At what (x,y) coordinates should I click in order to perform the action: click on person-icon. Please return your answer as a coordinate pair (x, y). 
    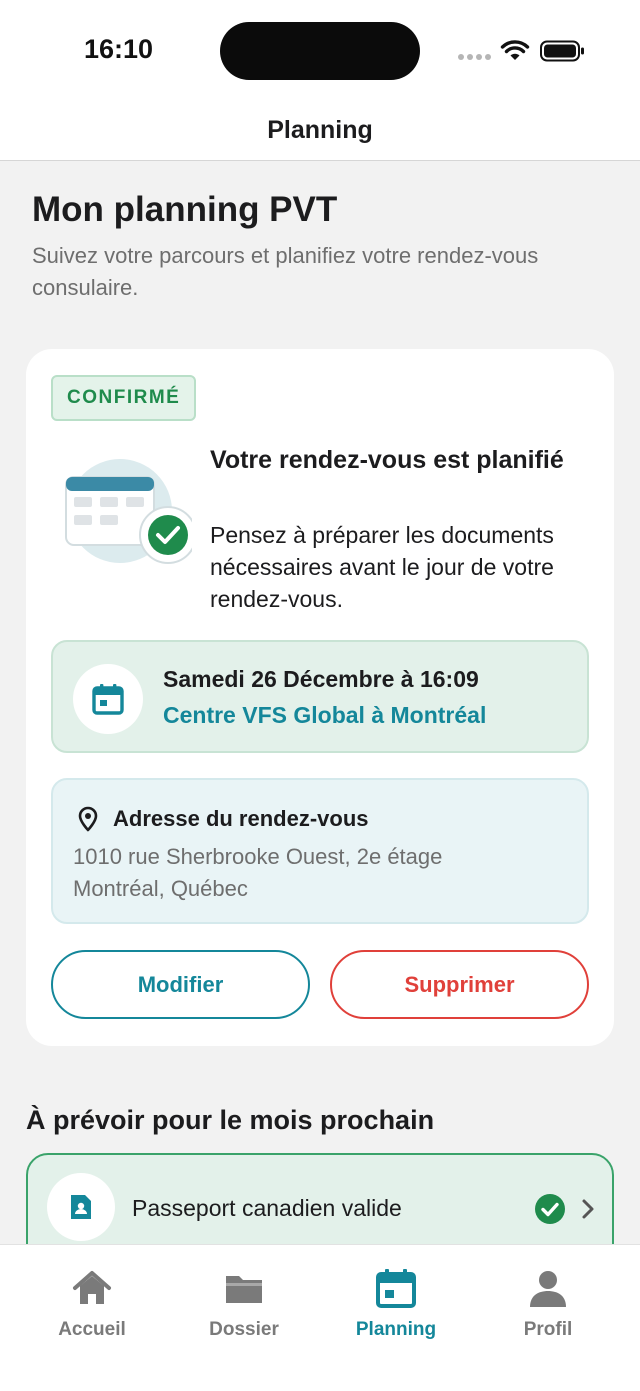
    Looking at the image, I should click on (548, 1289).